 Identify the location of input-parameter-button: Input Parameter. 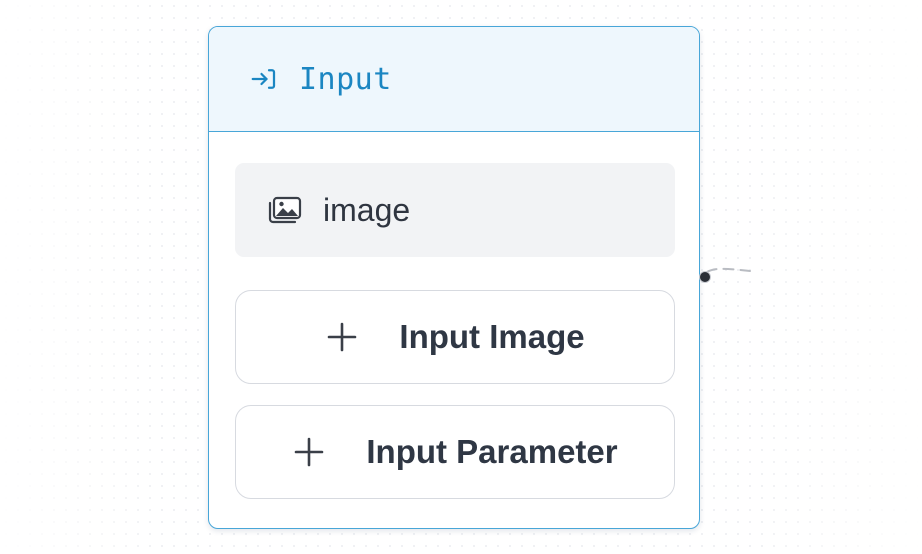
(455, 452).